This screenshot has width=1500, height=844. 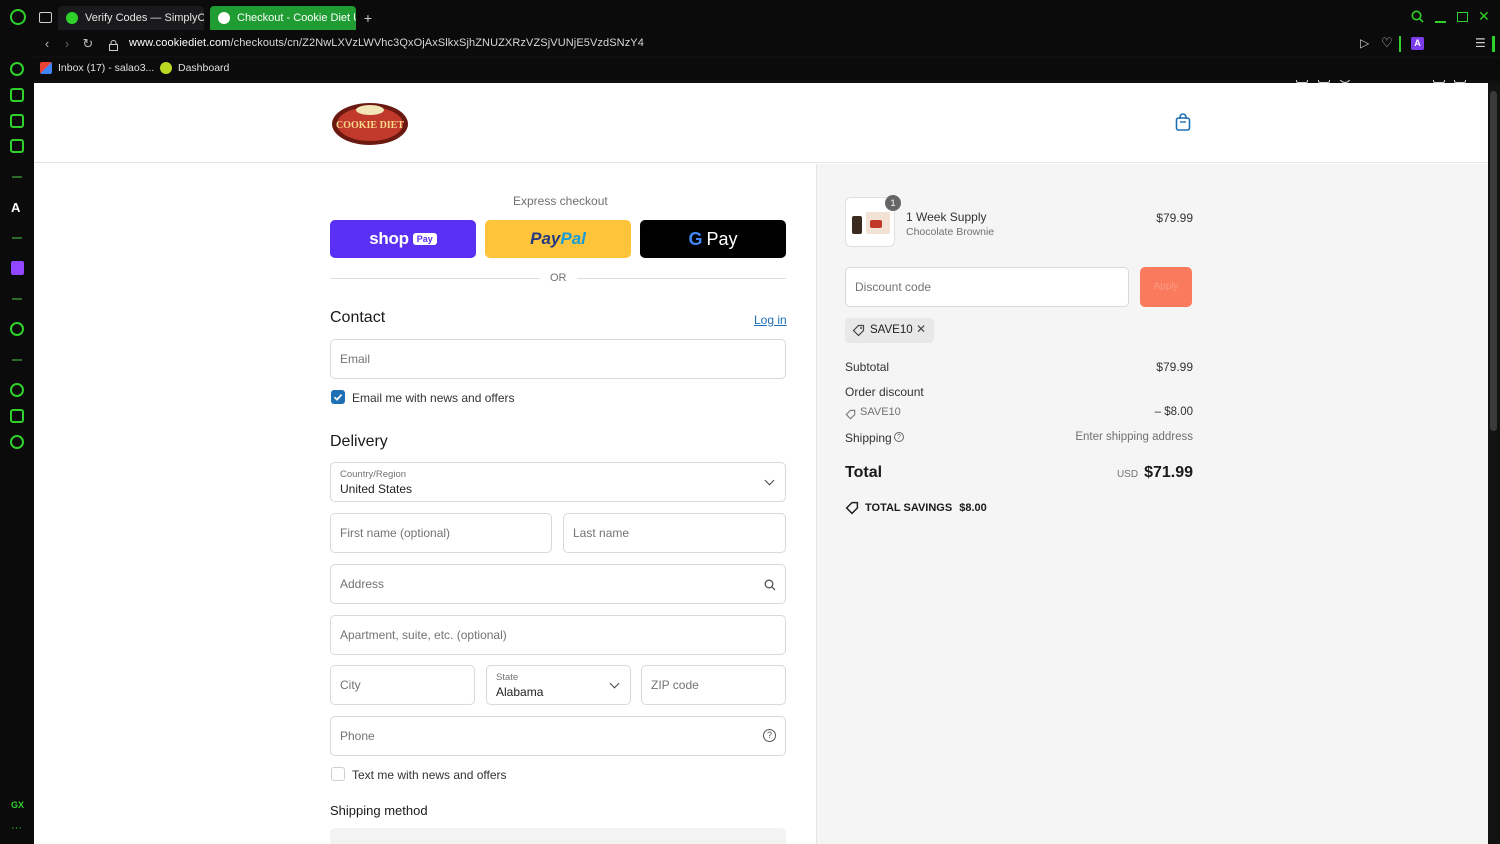 What do you see at coordinates (350, 685) in the screenshot?
I see `city-placeholder: City` at bounding box center [350, 685].